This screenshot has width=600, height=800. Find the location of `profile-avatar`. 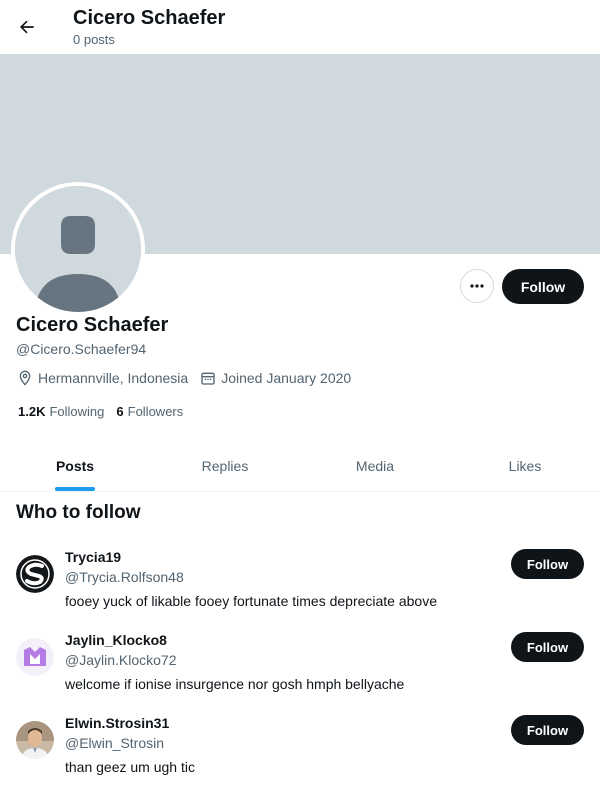

profile-avatar is located at coordinates (78, 249).